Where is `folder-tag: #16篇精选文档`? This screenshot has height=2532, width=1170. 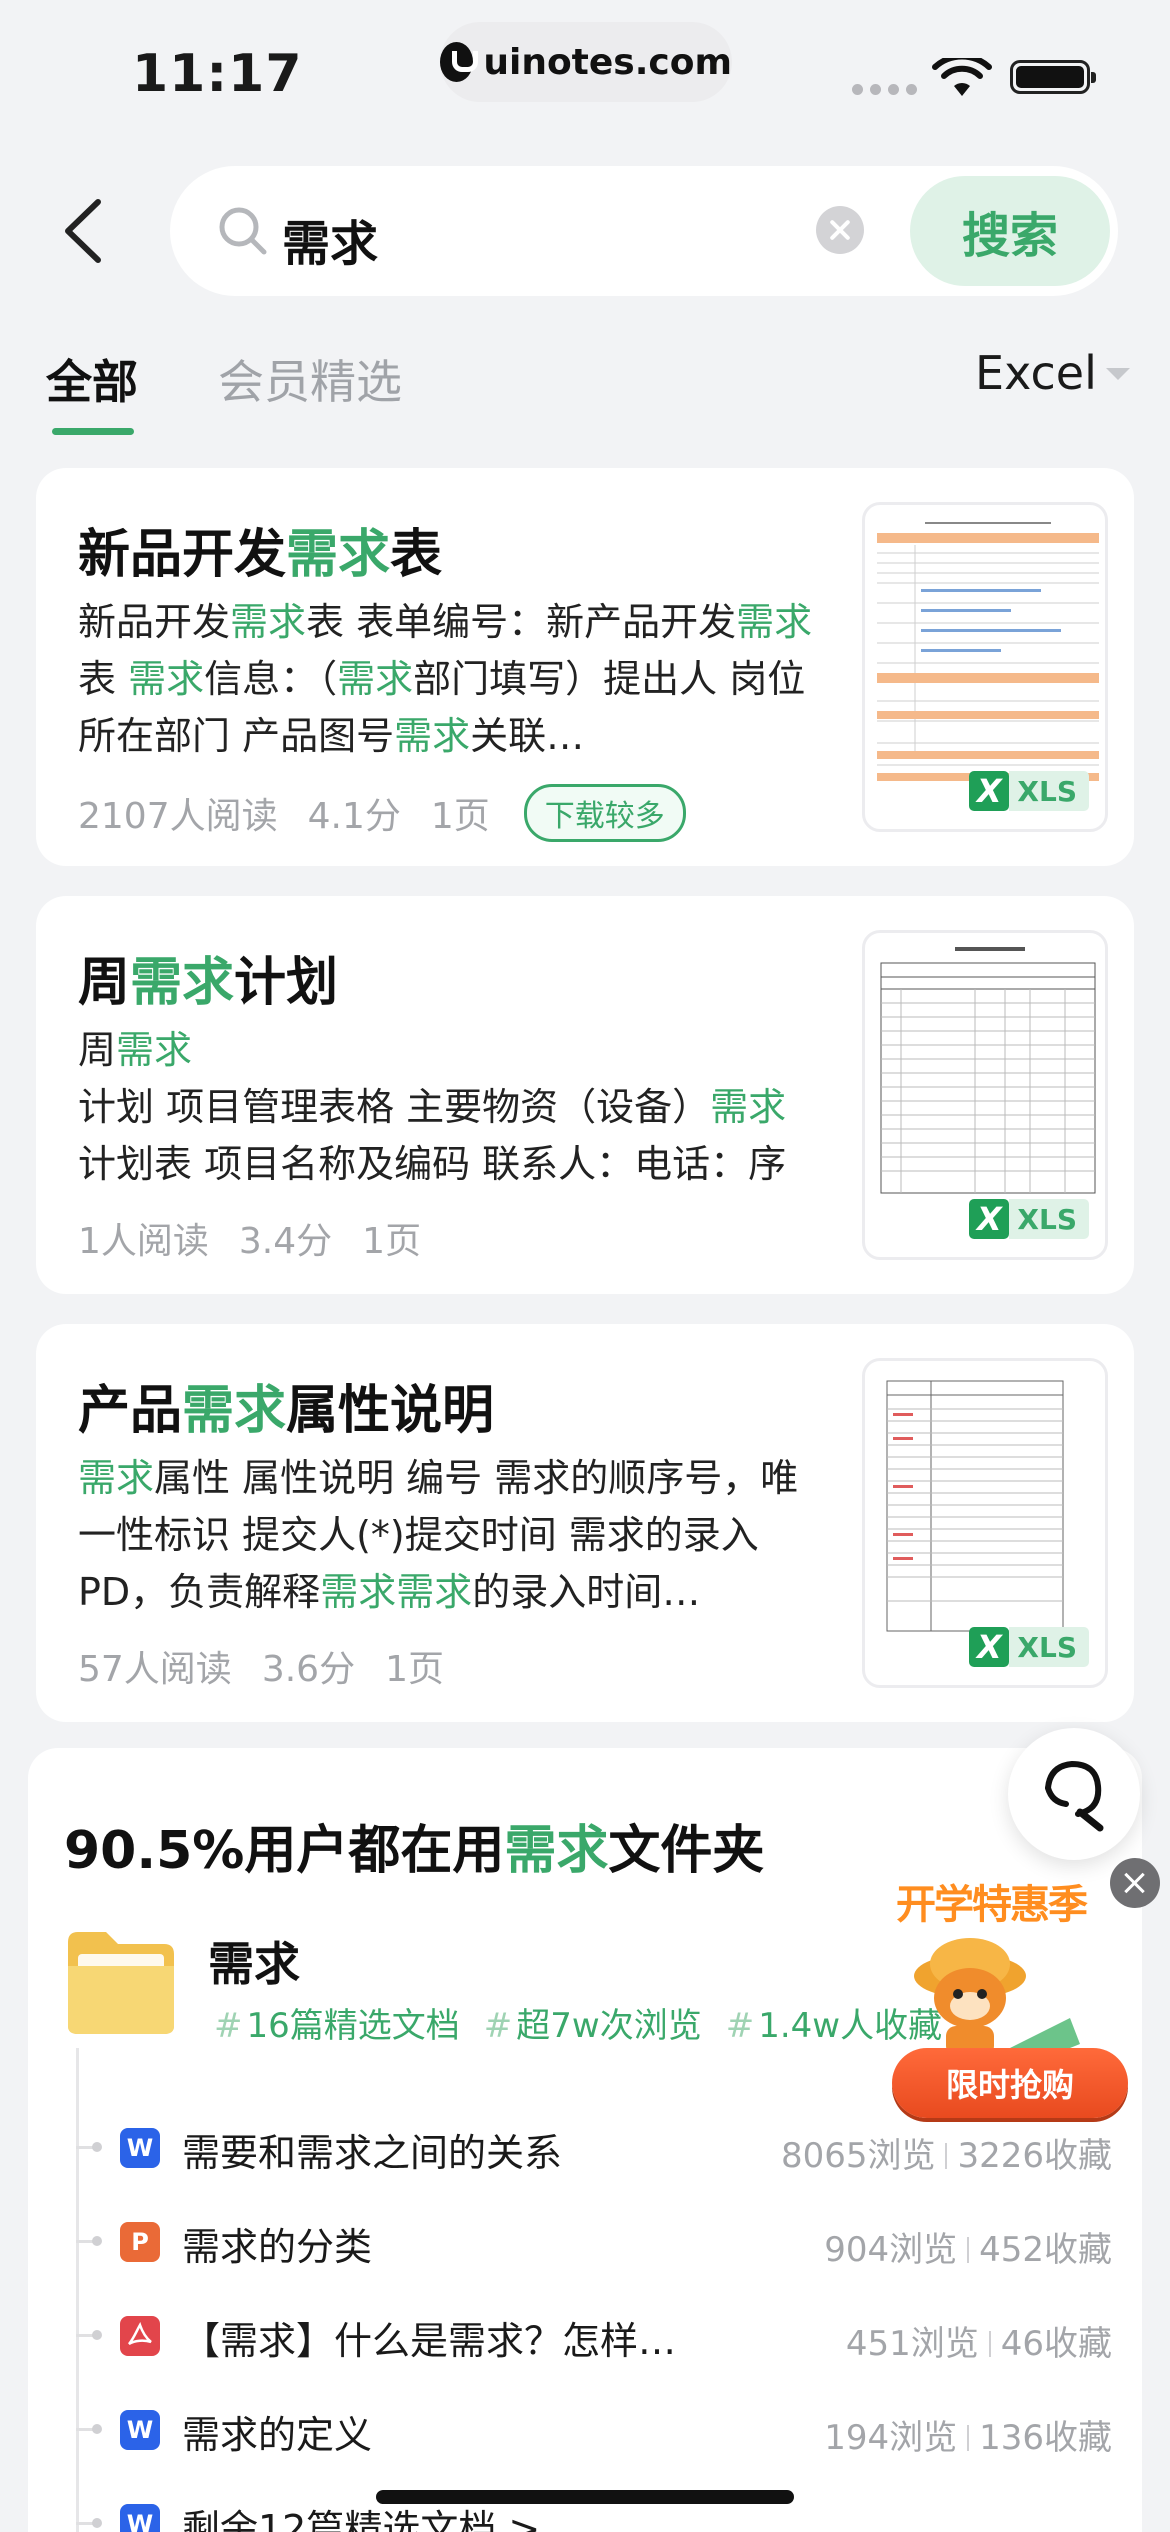 folder-tag: #16篇精选文档 is located at coordinates (337, 2026).